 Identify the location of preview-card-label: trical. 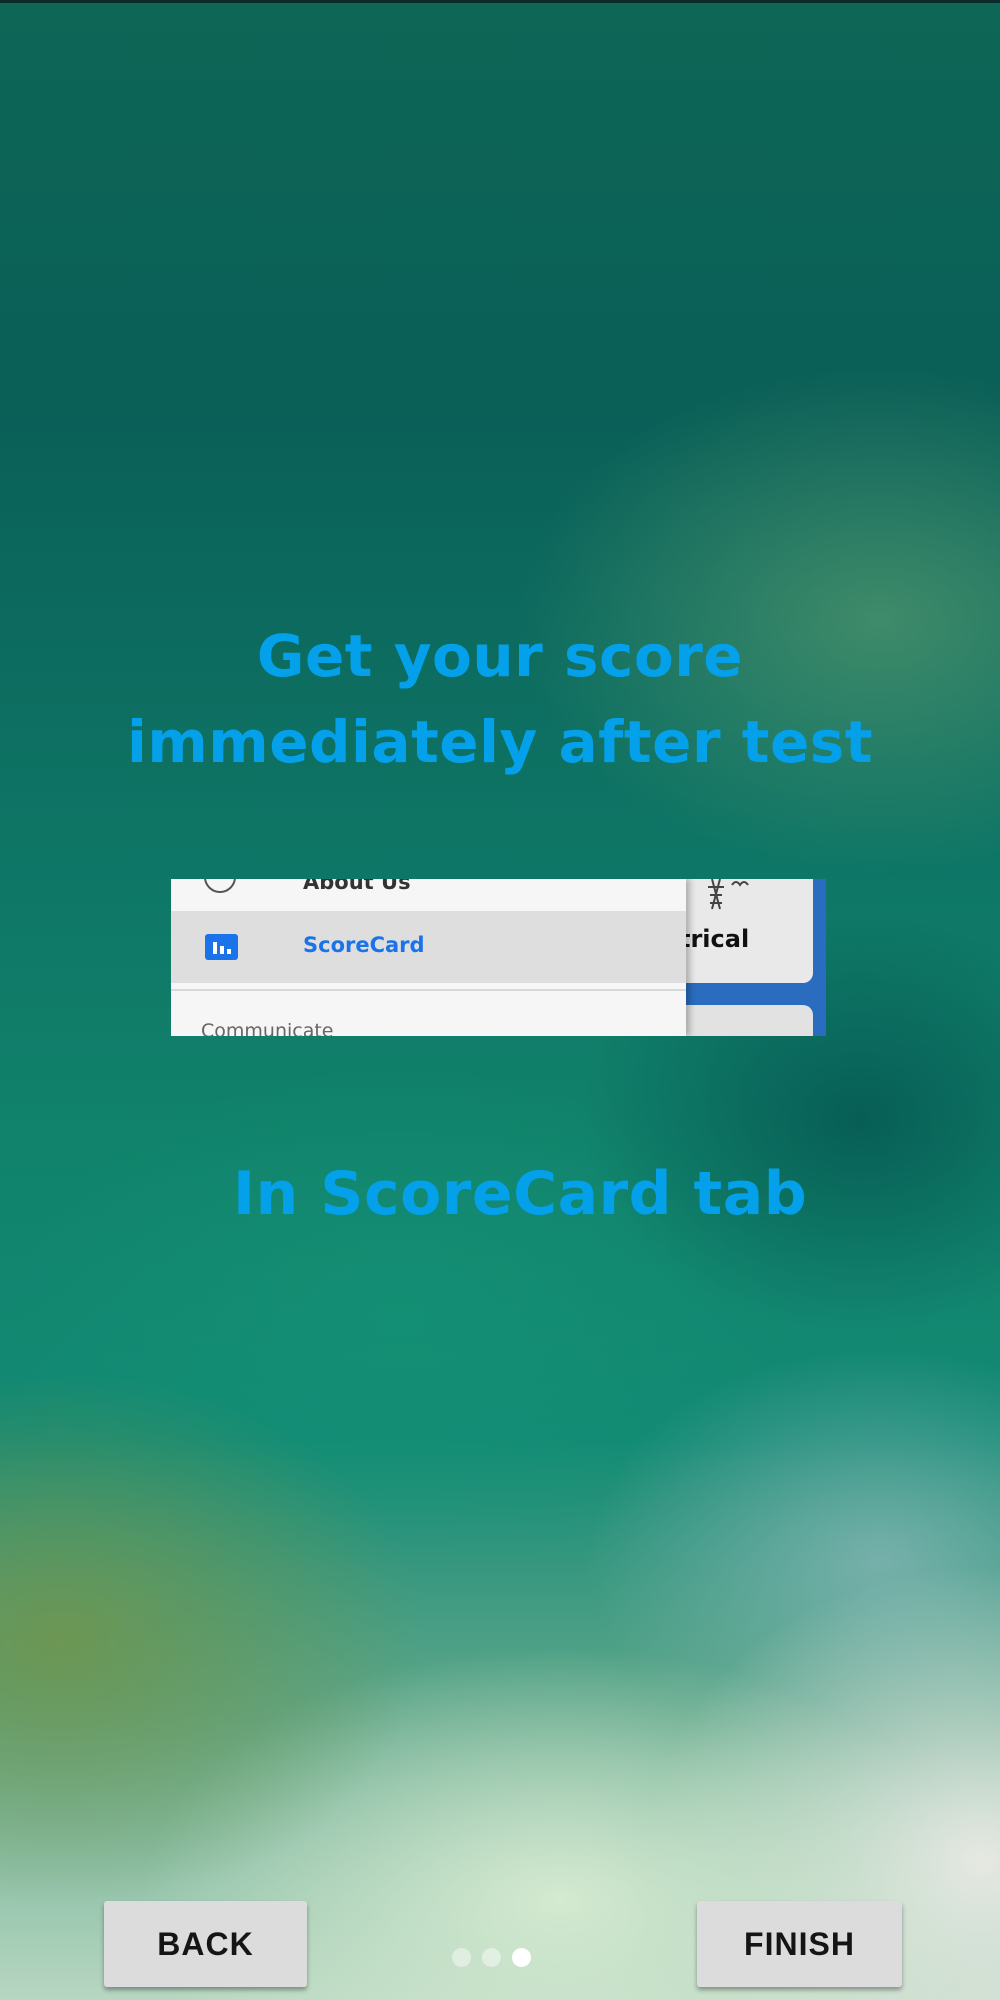
(714, 939).